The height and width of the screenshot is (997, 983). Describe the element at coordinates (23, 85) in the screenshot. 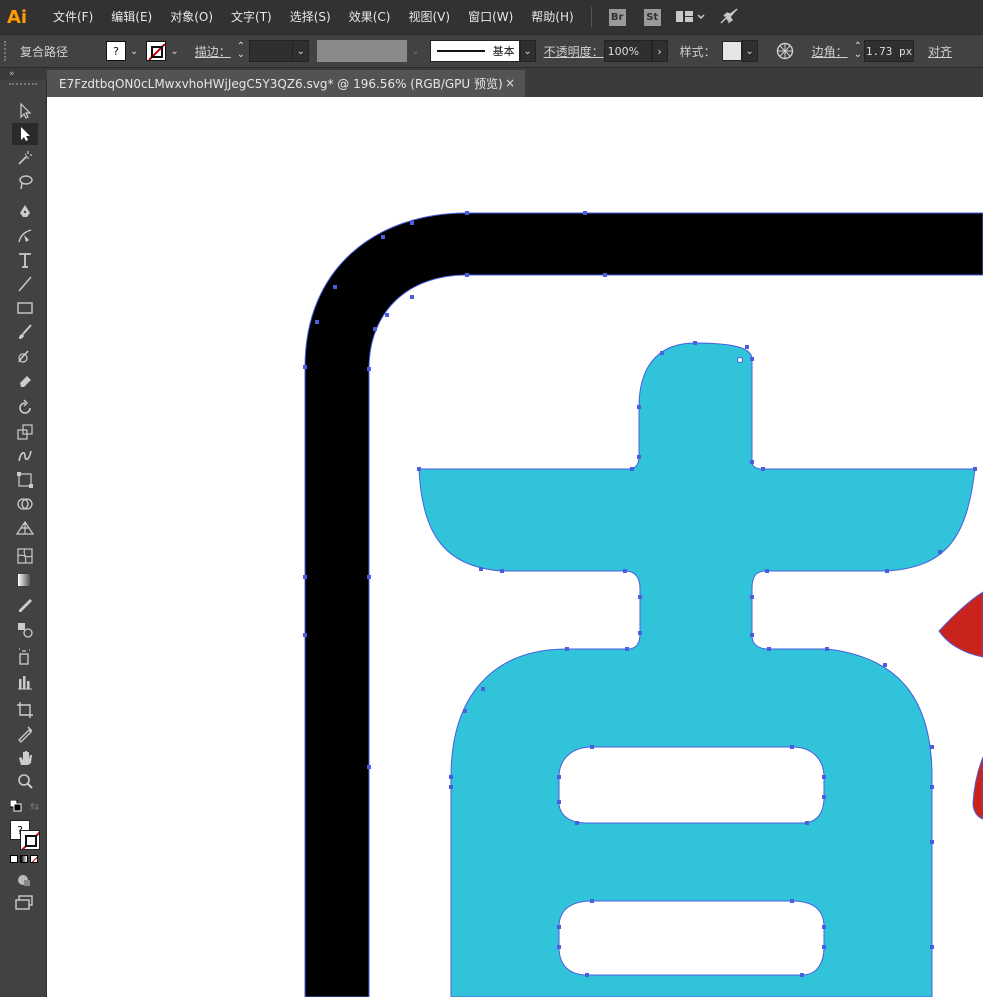

I see `tools-panel-grip` at that location.